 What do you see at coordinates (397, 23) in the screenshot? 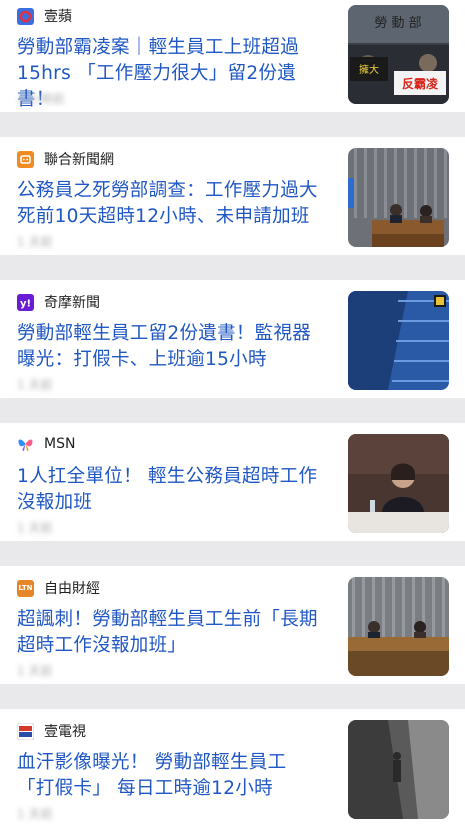
I see `svg-text: 勞 動 部` at bounding box center [397, 23].